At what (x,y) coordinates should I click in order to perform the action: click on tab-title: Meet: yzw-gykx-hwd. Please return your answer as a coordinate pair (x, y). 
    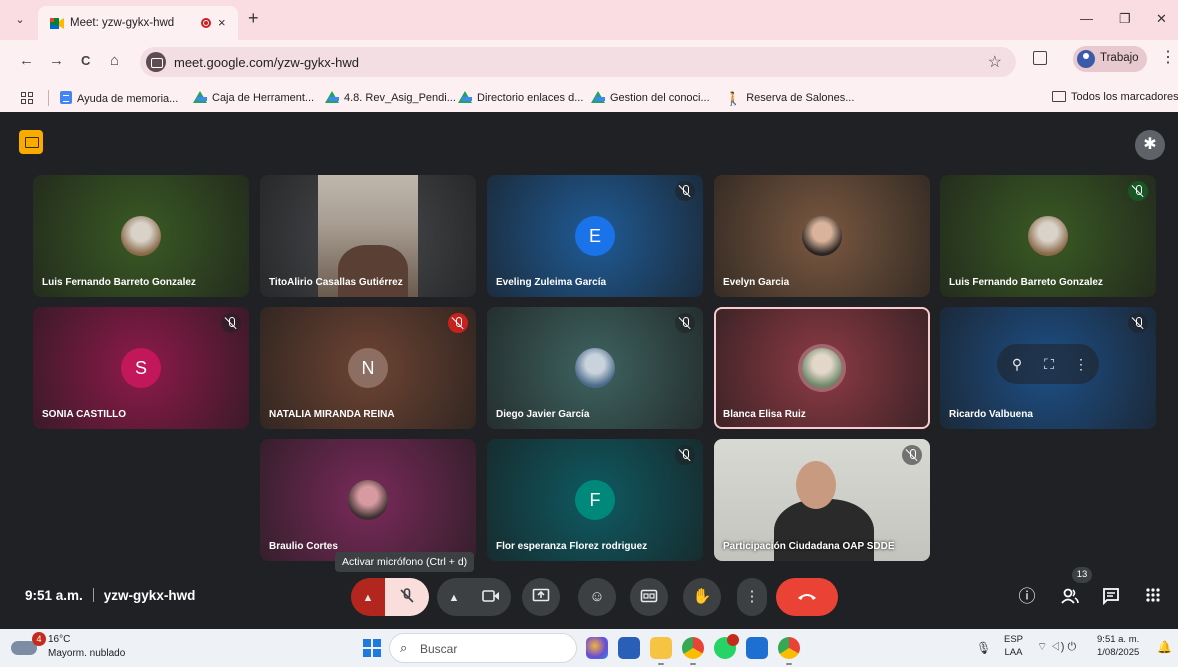
    Looking at the image, I should click on (122, 23).